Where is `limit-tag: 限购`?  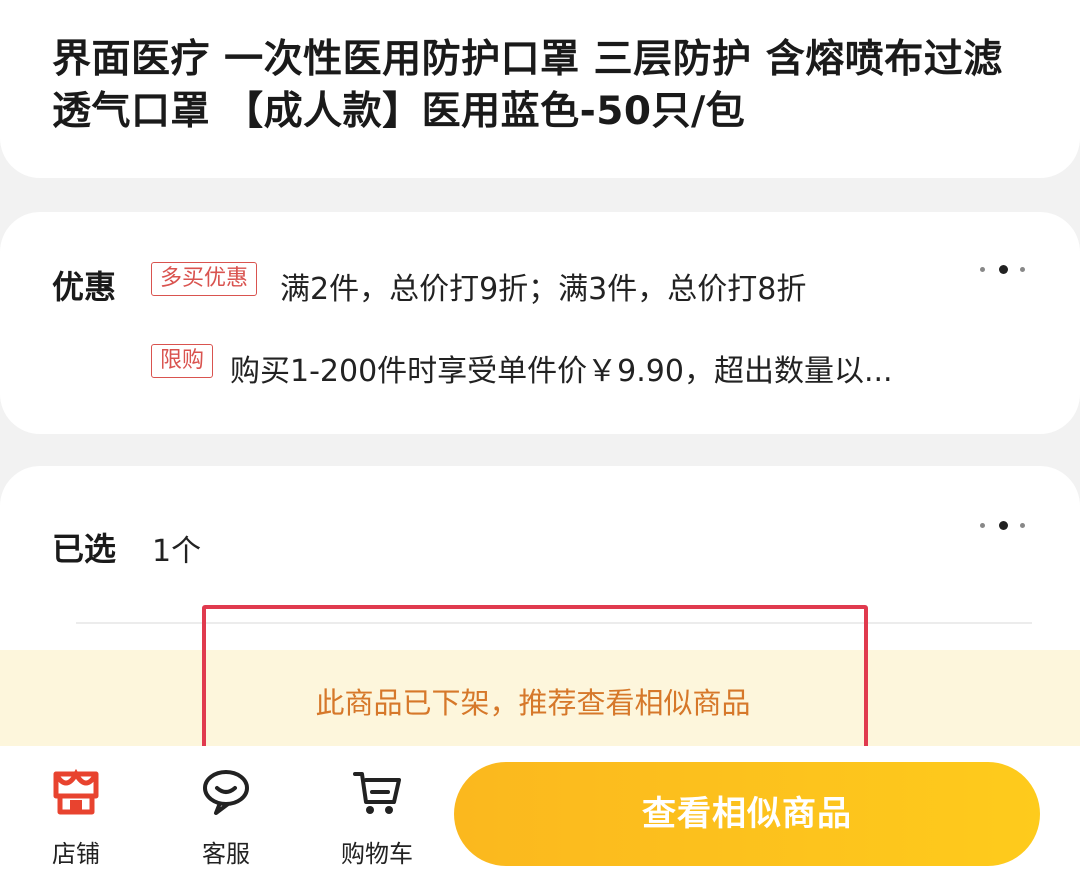
limit-tag: 限购 is located at coordinates (182, 361).